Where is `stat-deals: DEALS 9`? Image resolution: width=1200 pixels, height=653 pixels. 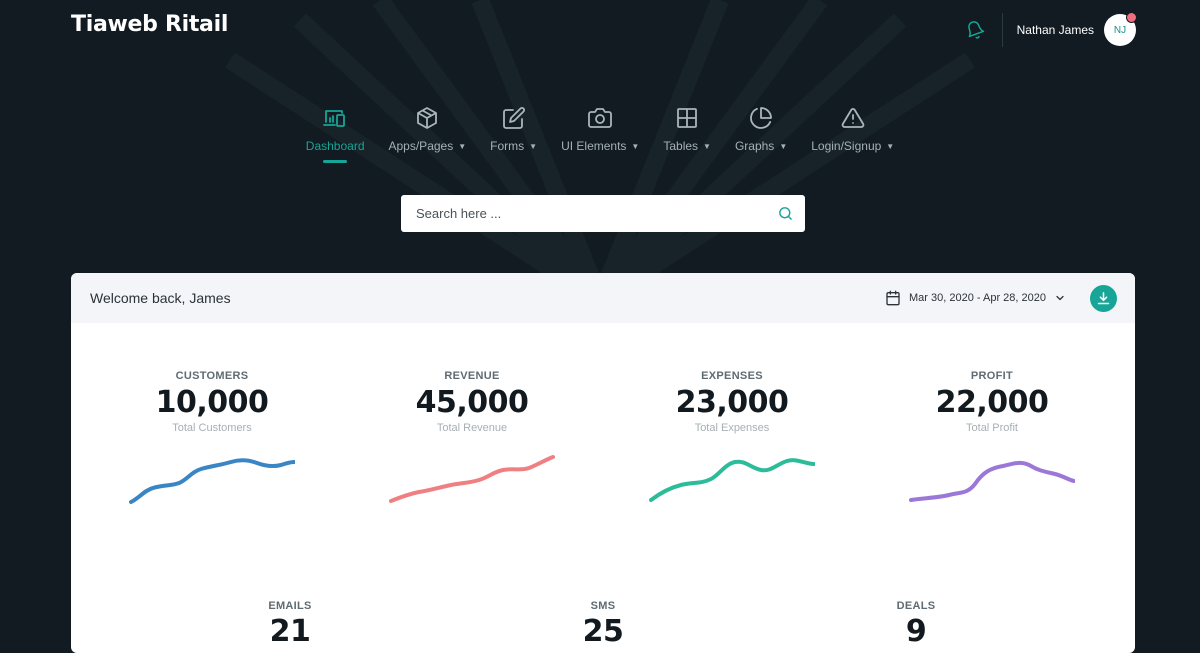 stat-deals: DEALS 9 is located at coordinates (916, 624).